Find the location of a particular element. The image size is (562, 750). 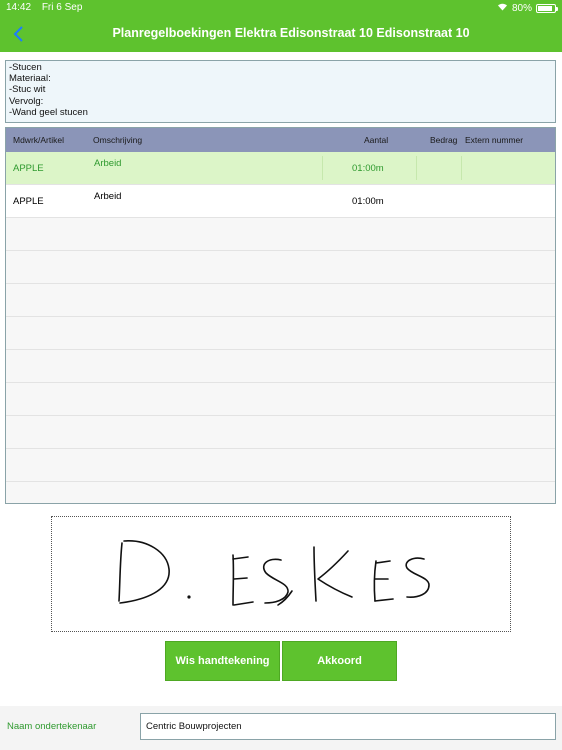

signer-name-input is located at coordinates (348, 726).